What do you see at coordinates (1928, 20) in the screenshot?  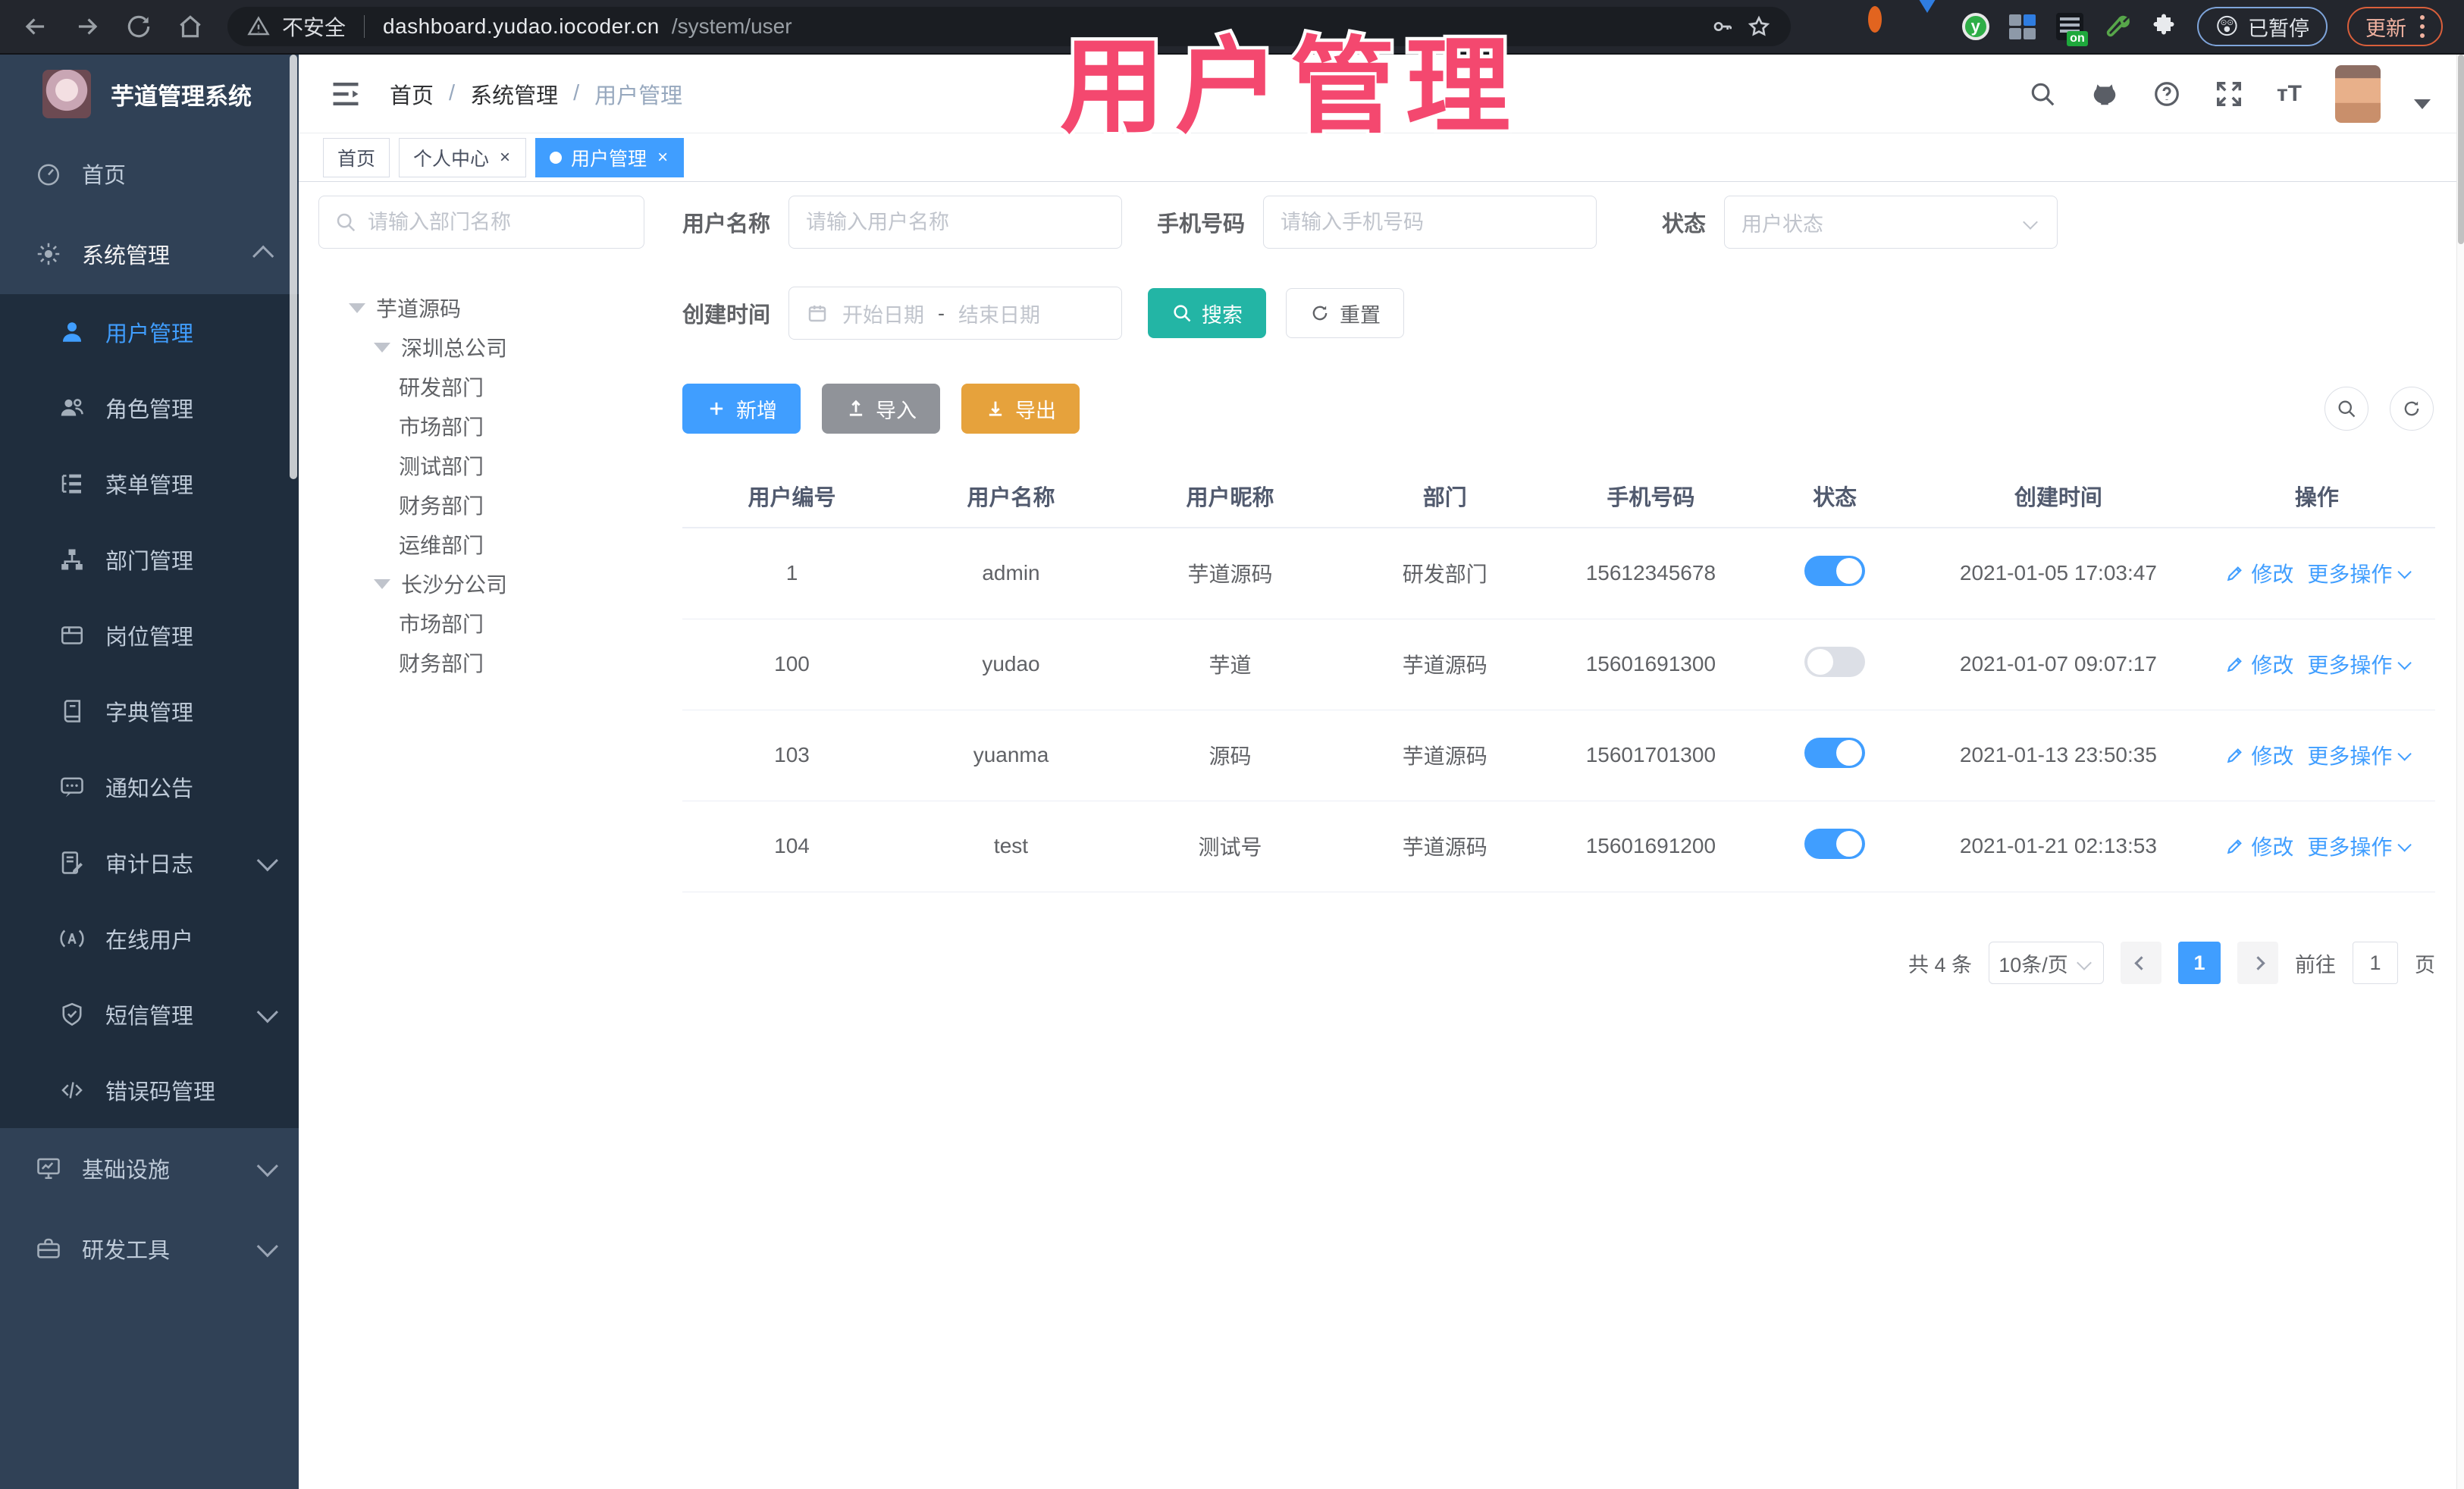 I see `extension-blue-gem-icon` at bounding box center [1928, 20].